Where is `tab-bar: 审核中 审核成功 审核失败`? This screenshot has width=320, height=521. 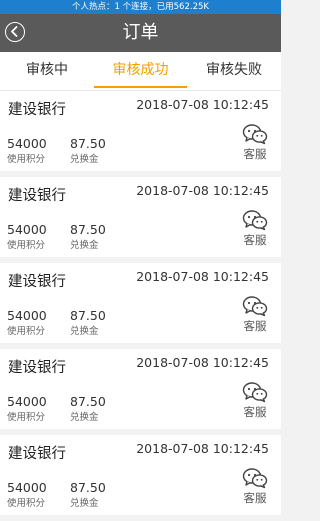
tab-bar: 审核中 审核成功 审核失败 is located at coordinates (140, 71).